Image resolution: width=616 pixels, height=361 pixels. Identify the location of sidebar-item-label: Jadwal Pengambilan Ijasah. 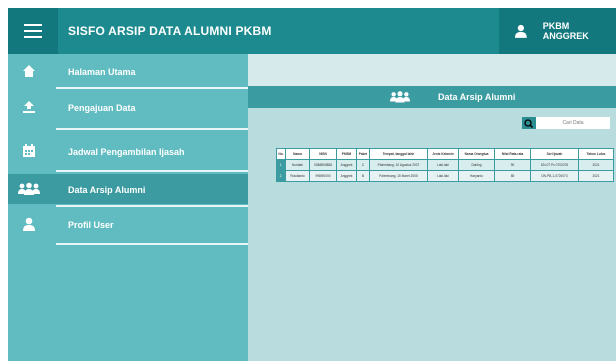
(126, 152).